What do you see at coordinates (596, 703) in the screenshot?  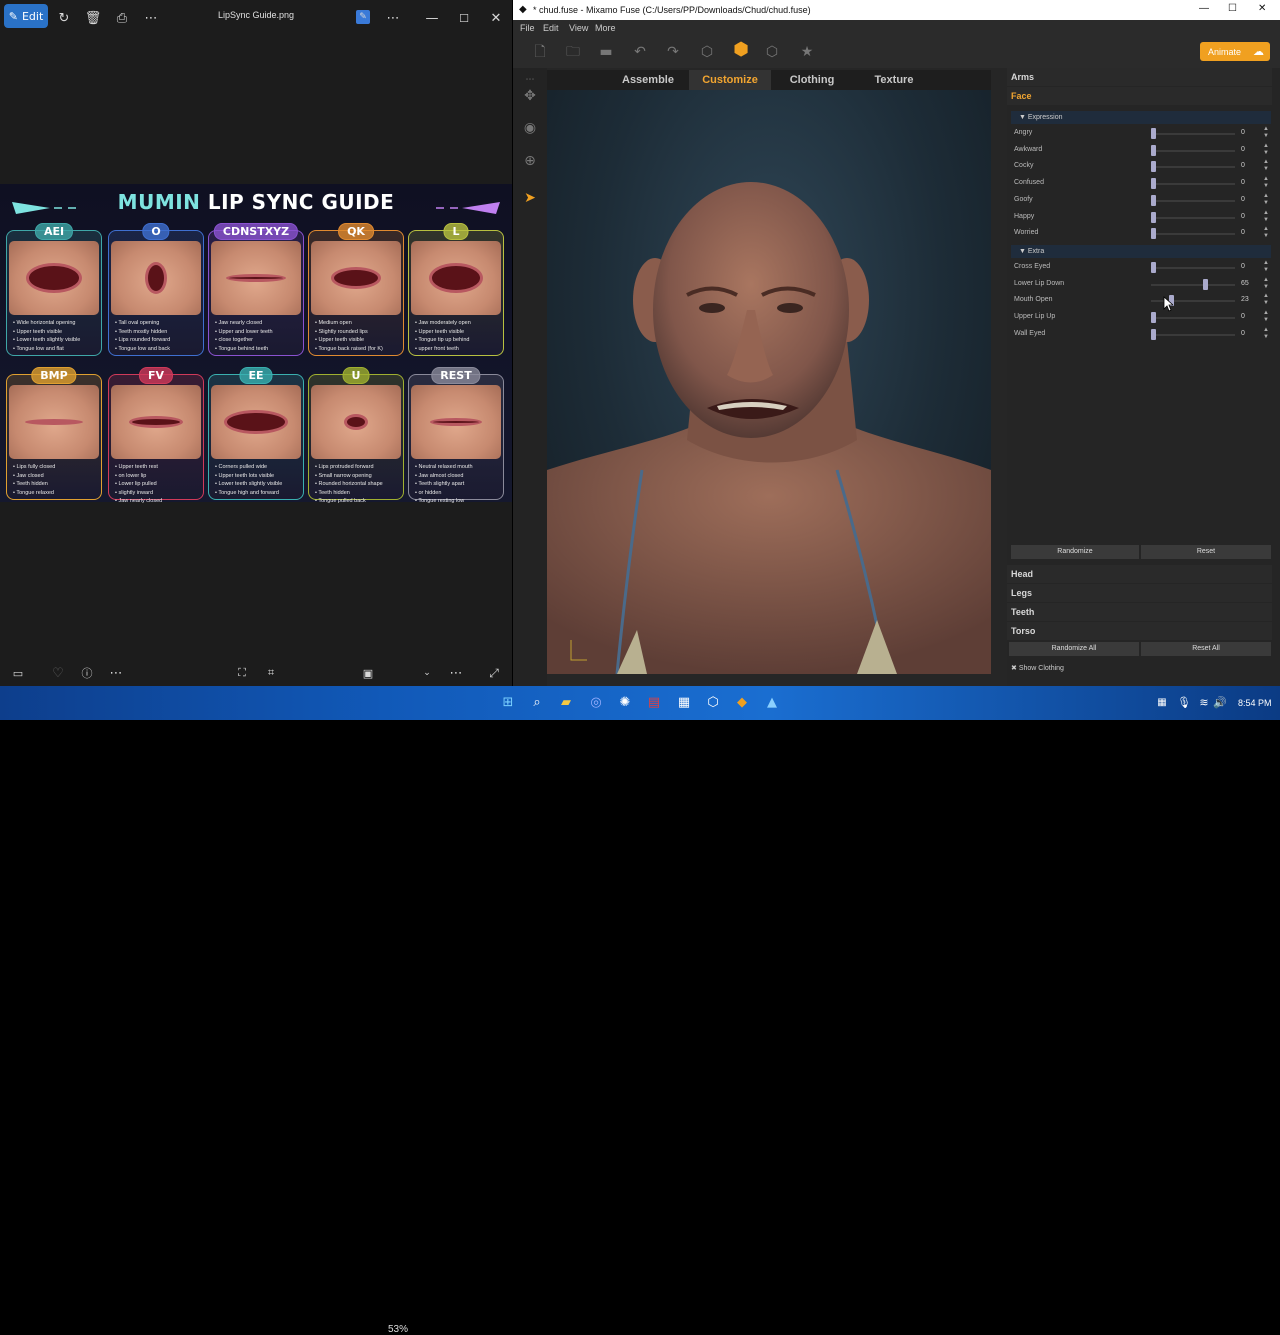 I see `app-icon: ◎` at bounding box center [596, 703].